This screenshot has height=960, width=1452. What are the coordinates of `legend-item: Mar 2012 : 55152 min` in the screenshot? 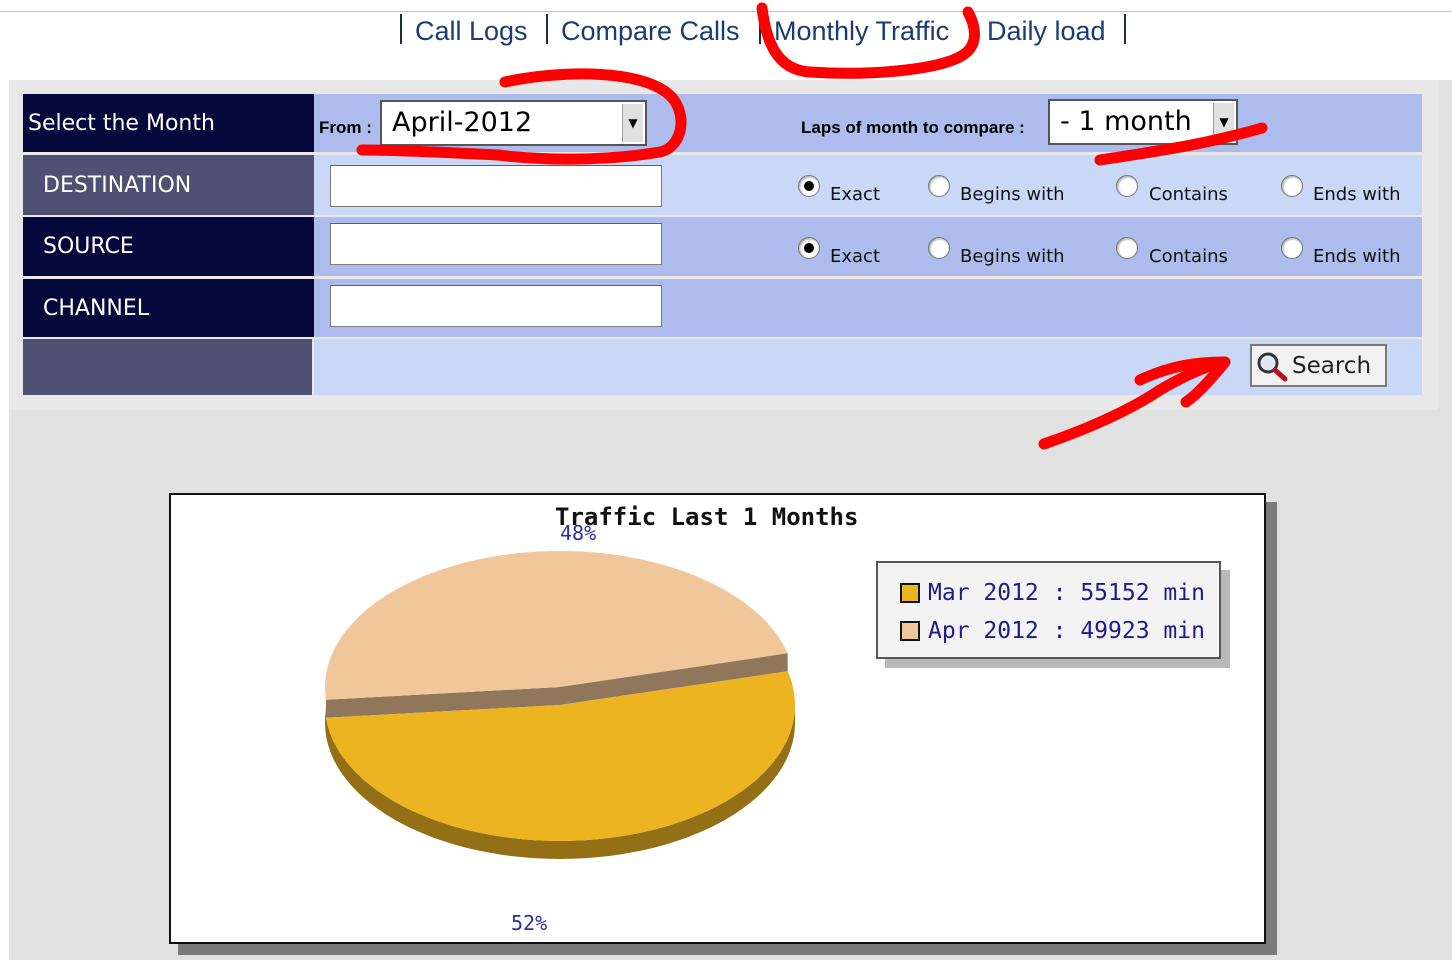 It's located at (1052, 593).